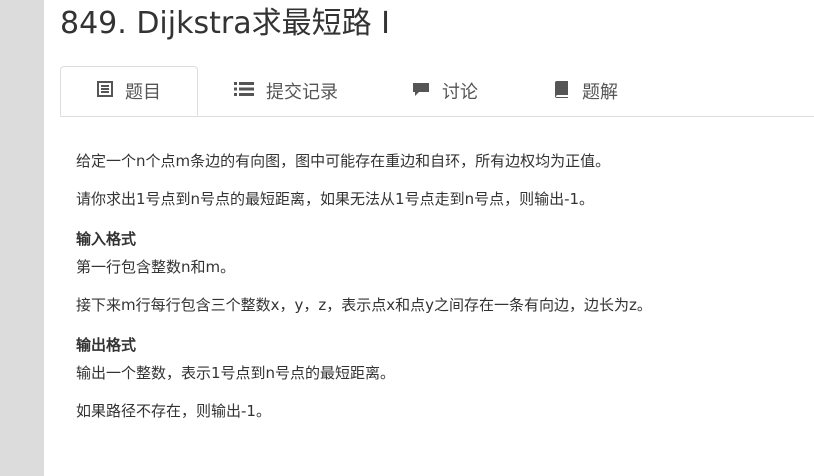 The image size is (814, 476). I want to click on output-format-heading: 输出格式, so click(106, 345).